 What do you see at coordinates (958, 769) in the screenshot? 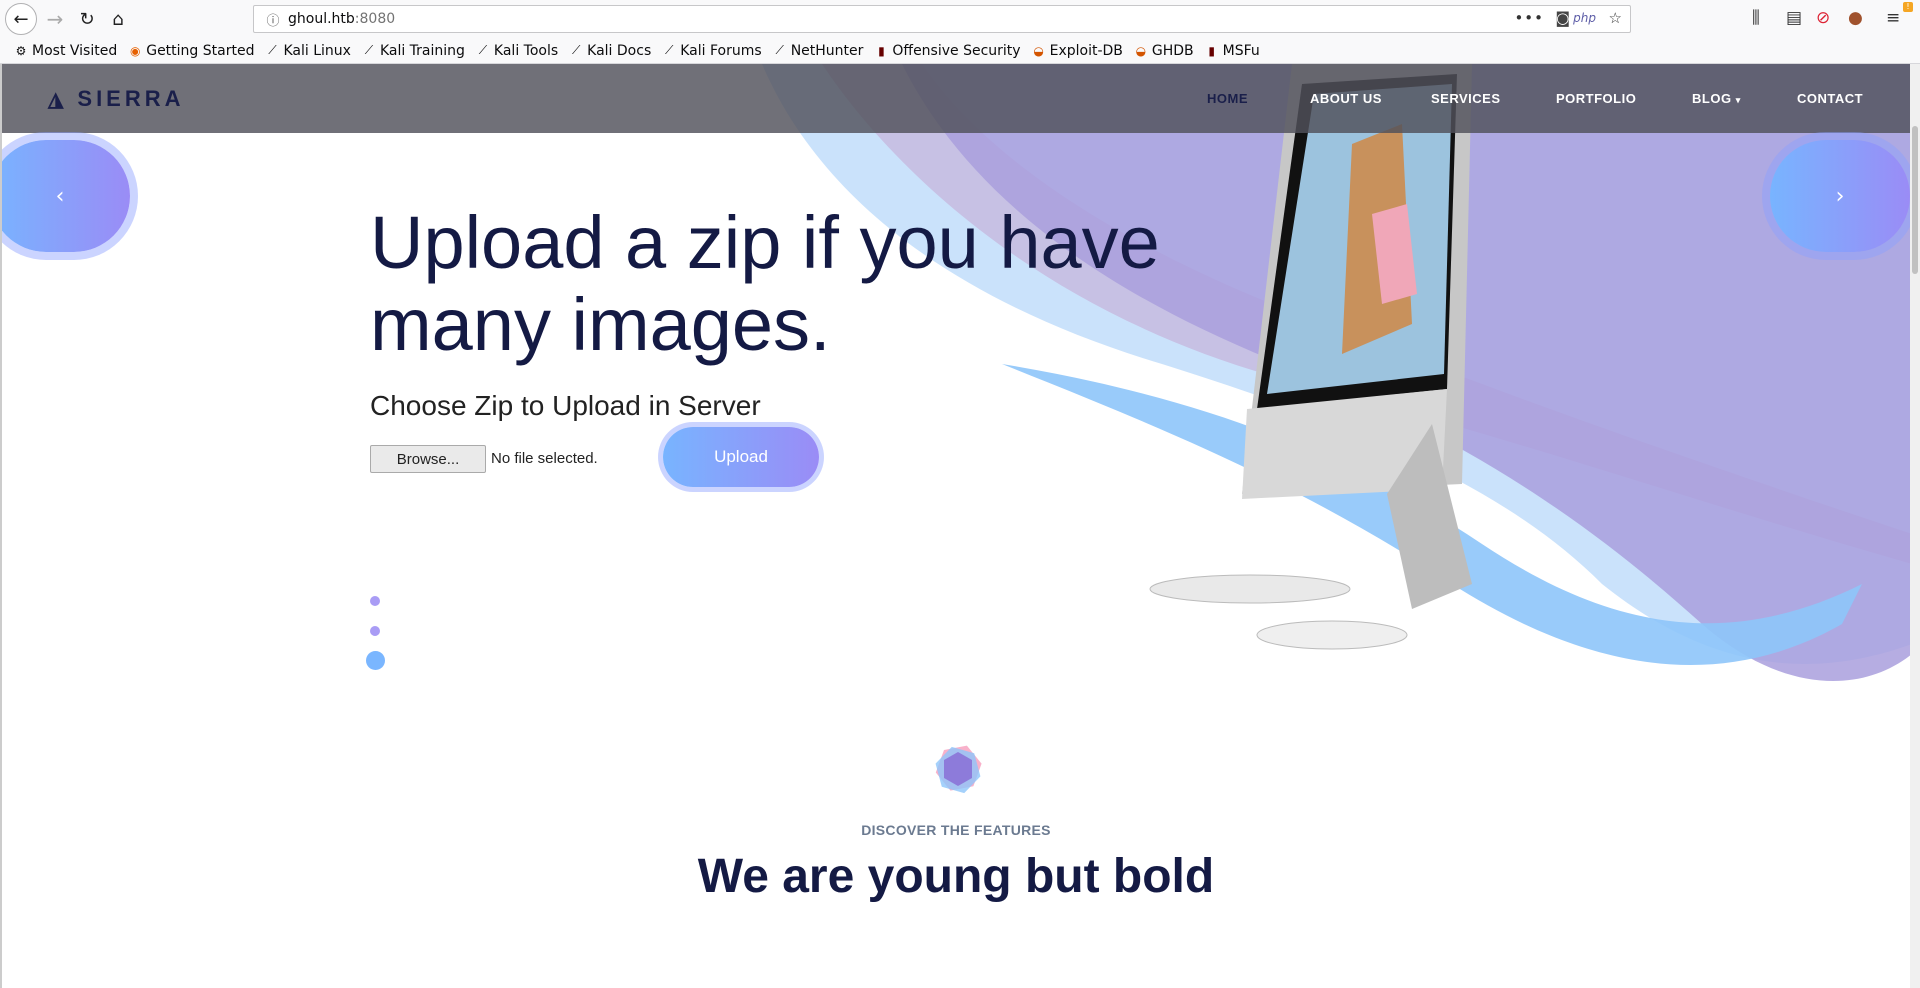
I see `feature-hexagon-icon` at bounding box center [958, 769].